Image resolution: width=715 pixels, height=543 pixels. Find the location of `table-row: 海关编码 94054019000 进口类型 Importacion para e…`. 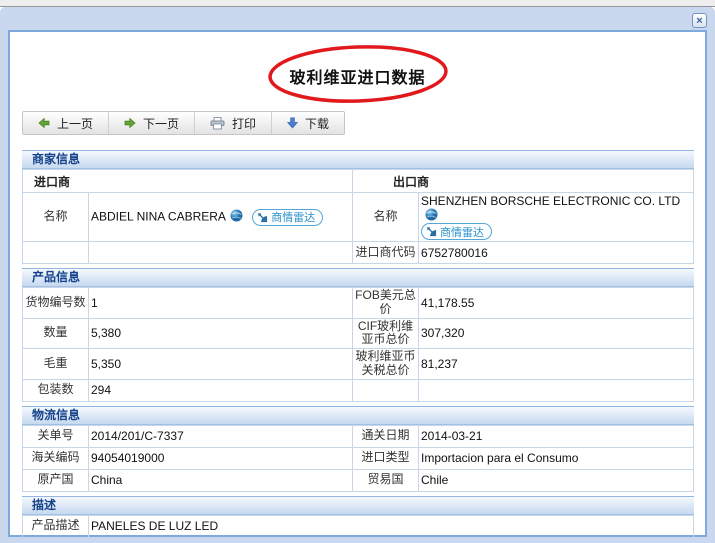

table-row: 海关编码 94054019000 进口类型 Importacion para e… is located at coordinates (358, 458).